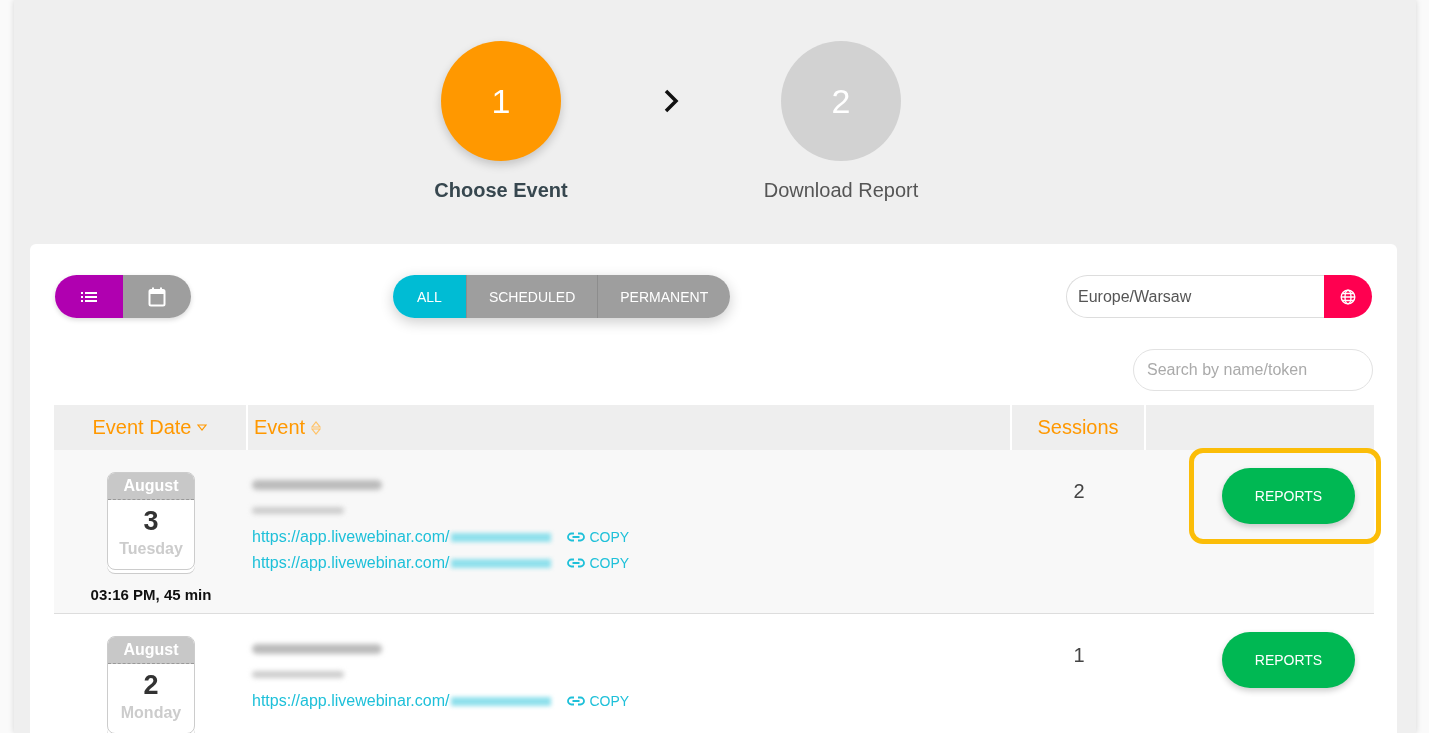 The height and width of the screenshot is (733, 1429). Describe the element at coordinates (671, 101) in the screenshot. I see `chevron-right-icon` at that location.